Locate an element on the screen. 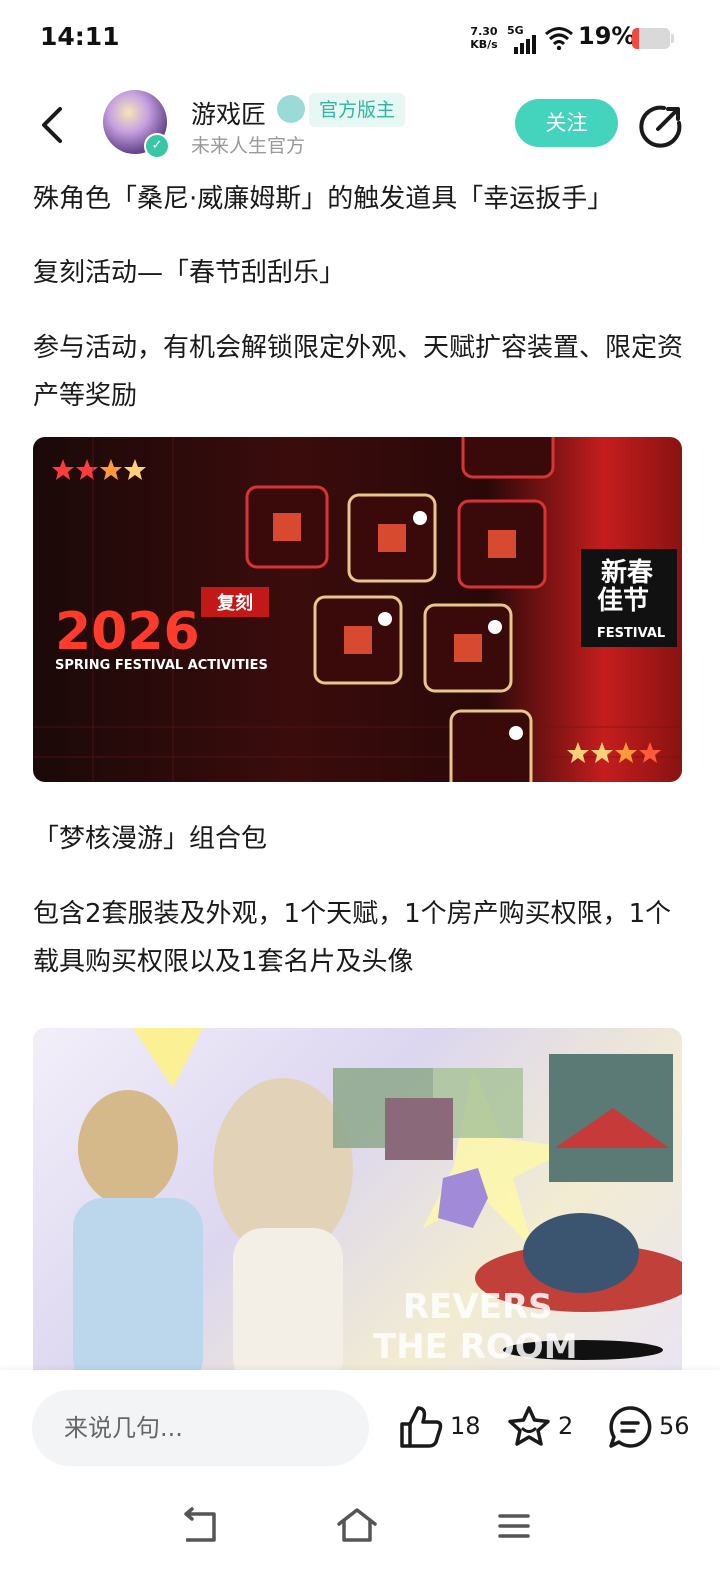 This screenshot has height=1584, width=720. favorite-button: 2 is located at coordinates (541, 1427).